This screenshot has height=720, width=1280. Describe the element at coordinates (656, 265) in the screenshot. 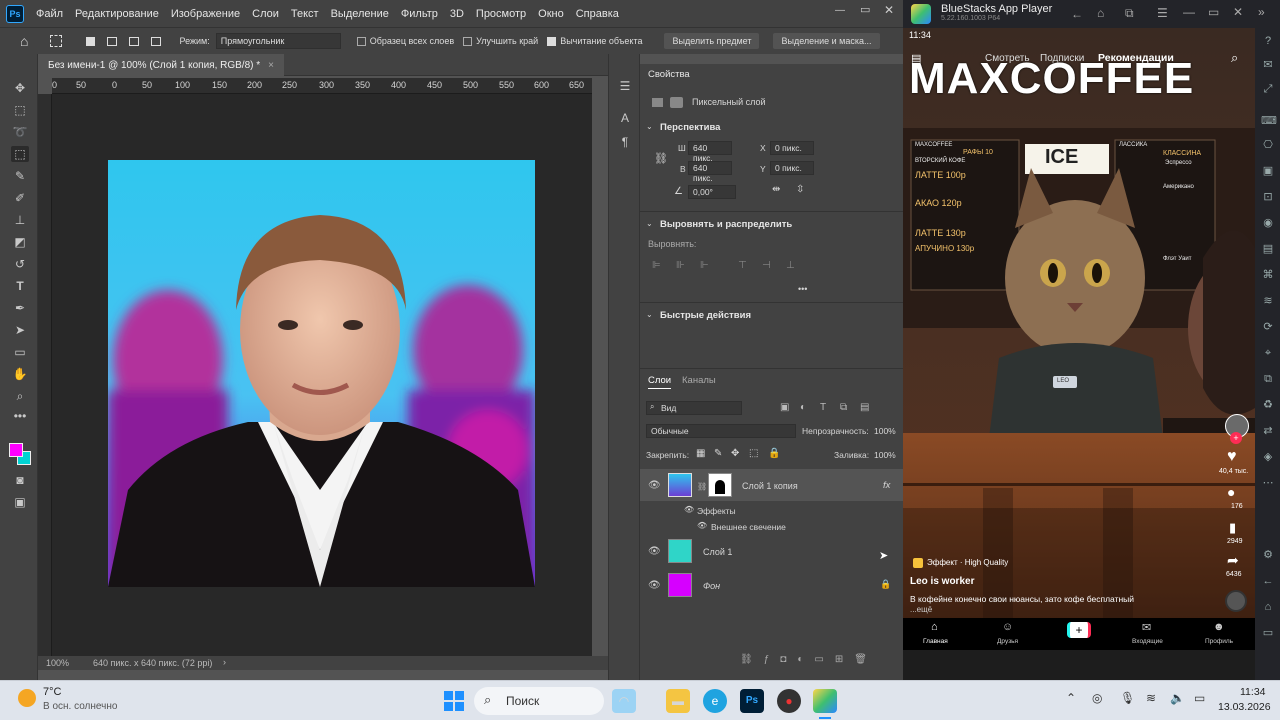

I see `align-left-icon: ⊫` at that location.